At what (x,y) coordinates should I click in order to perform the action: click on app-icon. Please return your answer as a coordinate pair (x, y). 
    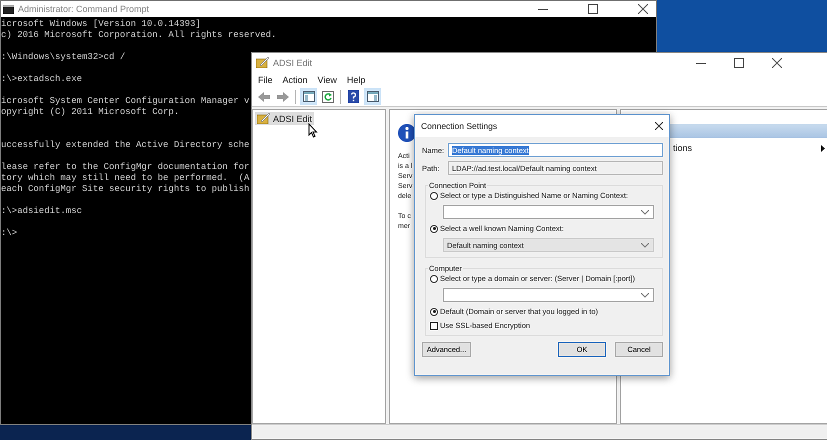
    Looking at the image, I should click on (262, 62).